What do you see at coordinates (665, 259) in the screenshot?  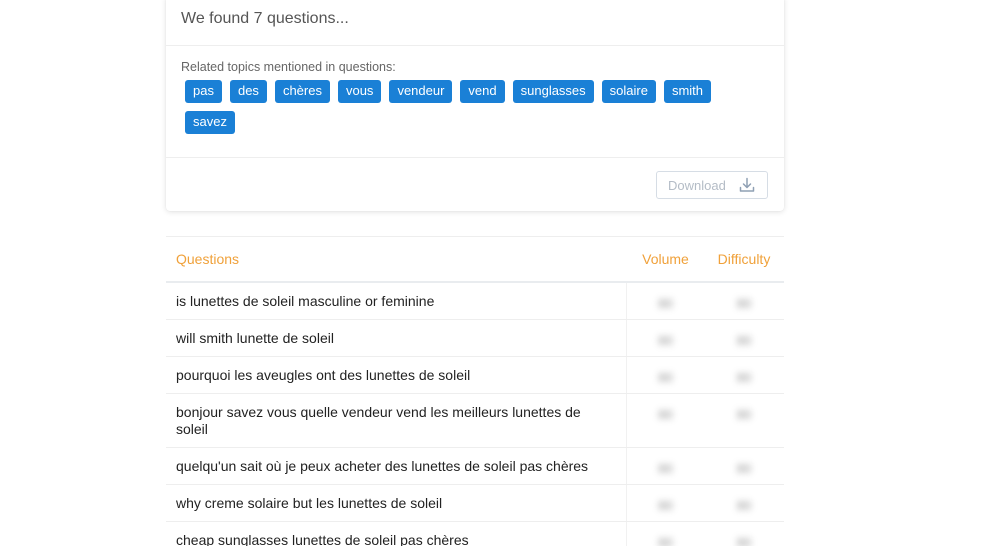 I see `volume-column-header: Volume` at bounding box center [665, 259].